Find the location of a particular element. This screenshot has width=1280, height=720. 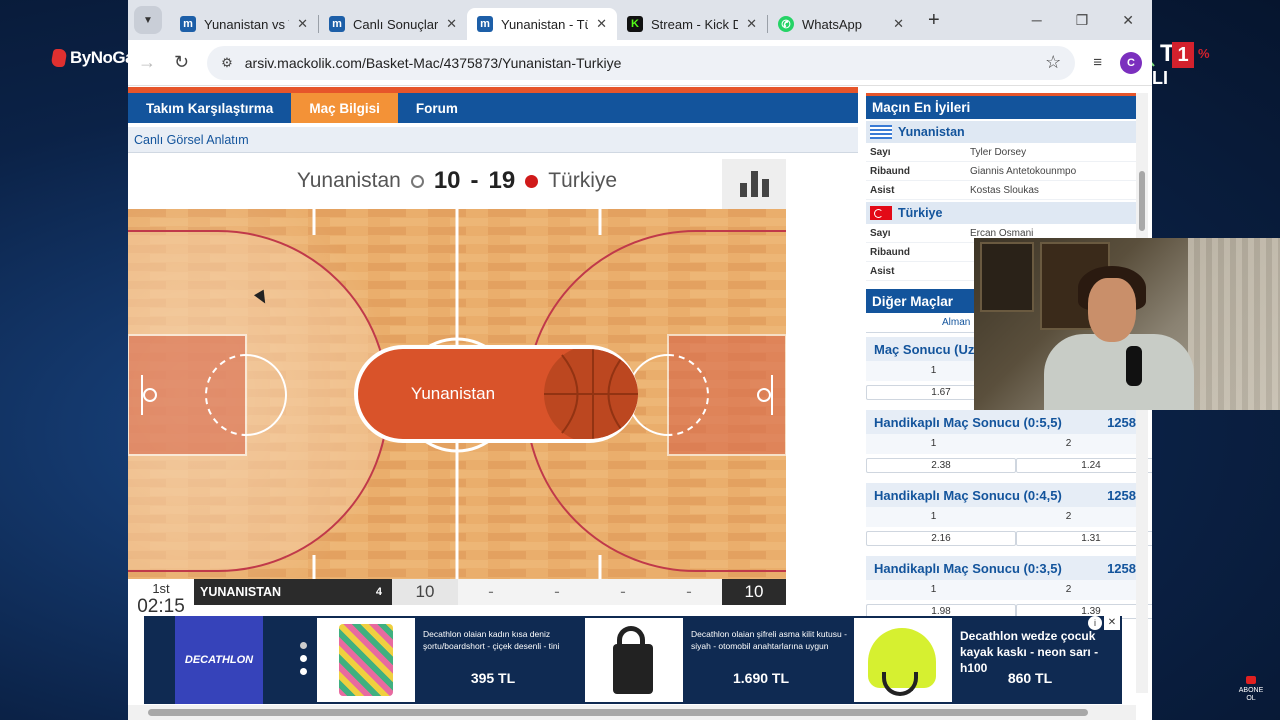

profile-avatar: C is located at coordinates (1131, 62).